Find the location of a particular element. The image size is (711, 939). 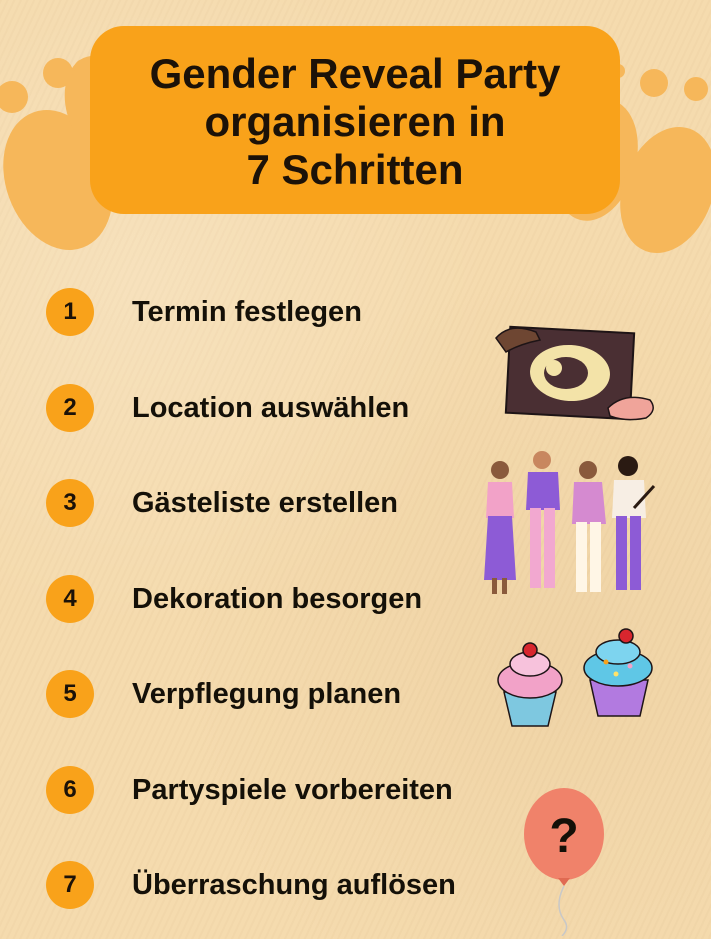

cupcake-icon is located at coordinates (575, 677).